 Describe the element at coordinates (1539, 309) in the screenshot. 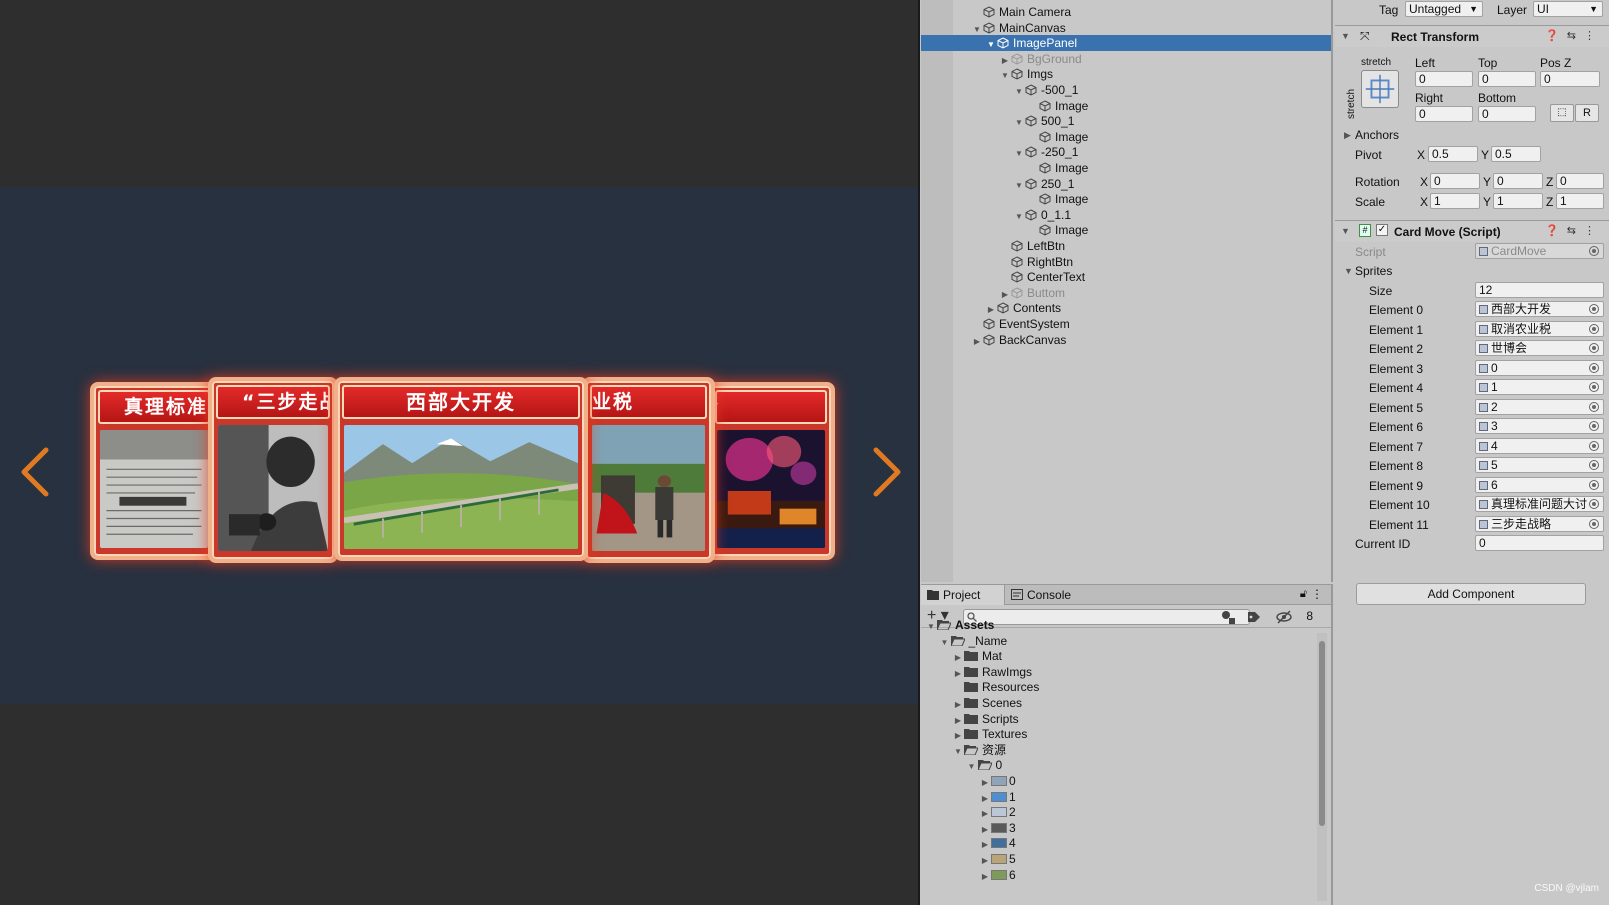

I see `sprite-element-field: 西部大开发` at that location.